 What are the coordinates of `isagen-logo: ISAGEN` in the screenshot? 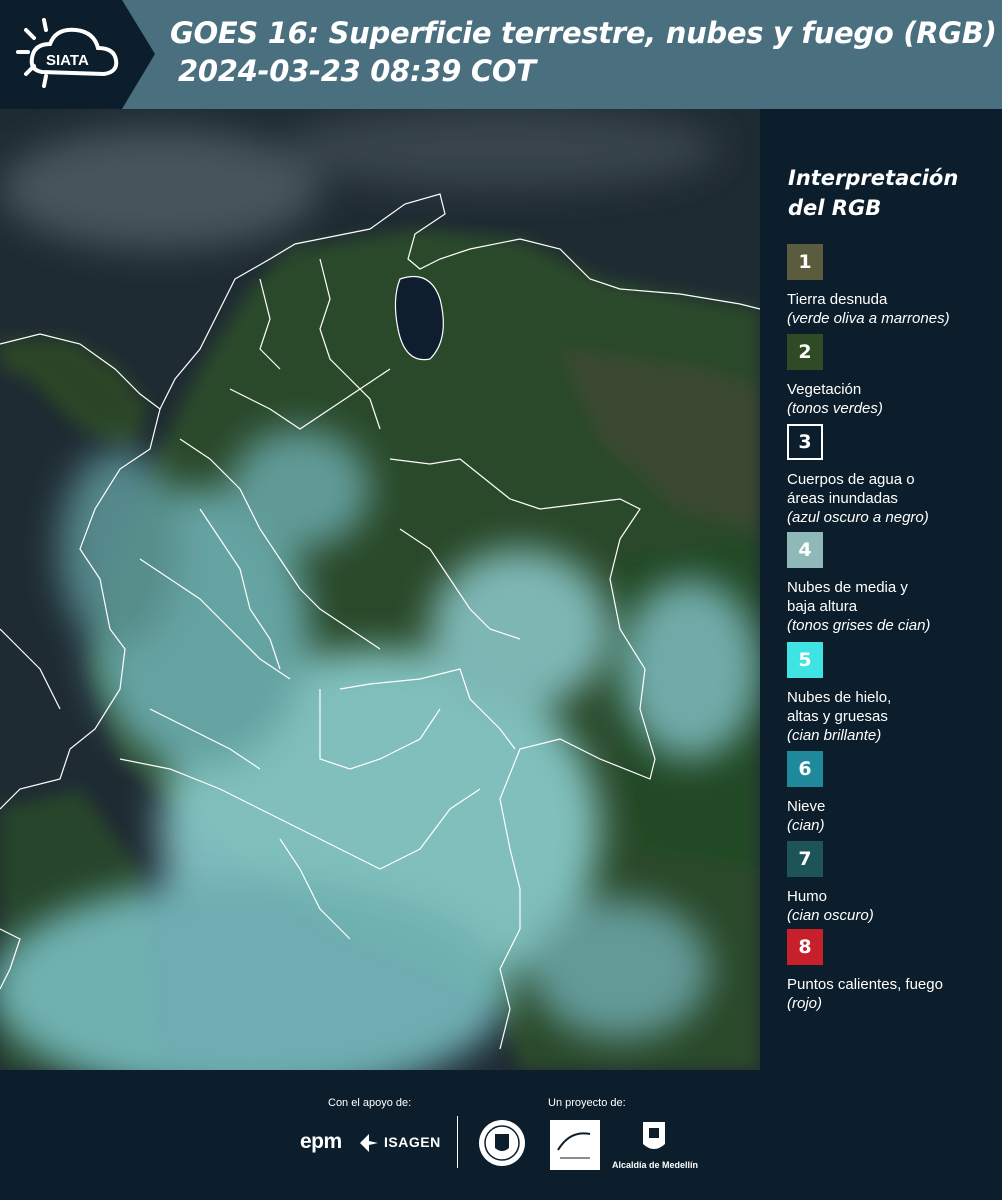 It's located at (412, 1142).